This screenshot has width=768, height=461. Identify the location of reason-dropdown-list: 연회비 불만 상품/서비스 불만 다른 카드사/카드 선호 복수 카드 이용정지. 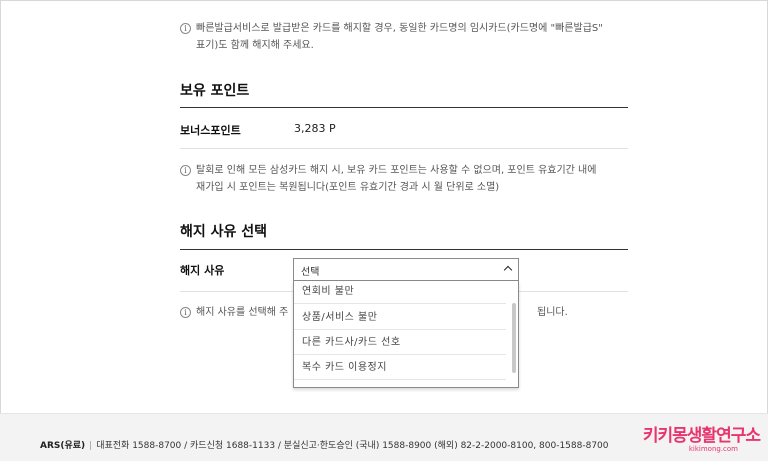
(406, 334).